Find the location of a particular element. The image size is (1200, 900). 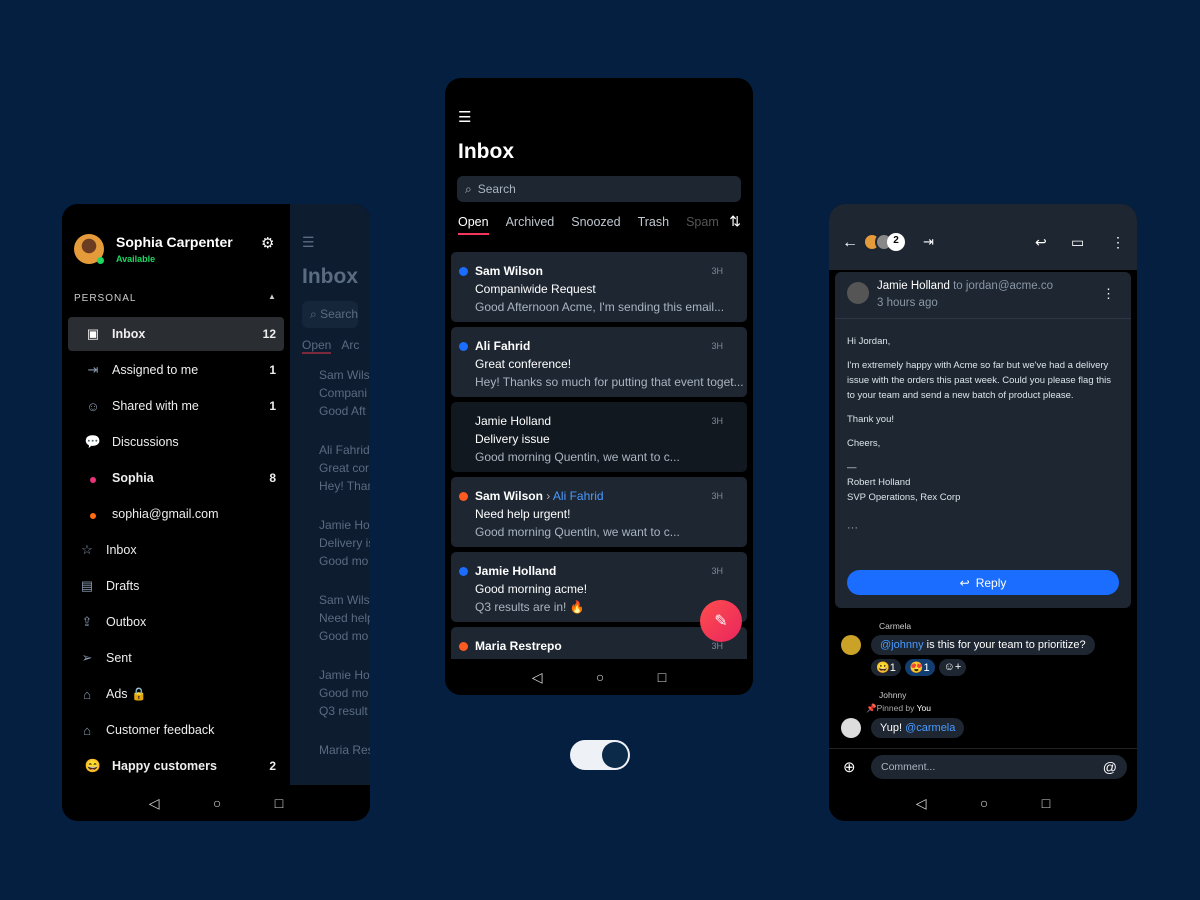

reaction: 😀1 is located at coordinates (886, 667).